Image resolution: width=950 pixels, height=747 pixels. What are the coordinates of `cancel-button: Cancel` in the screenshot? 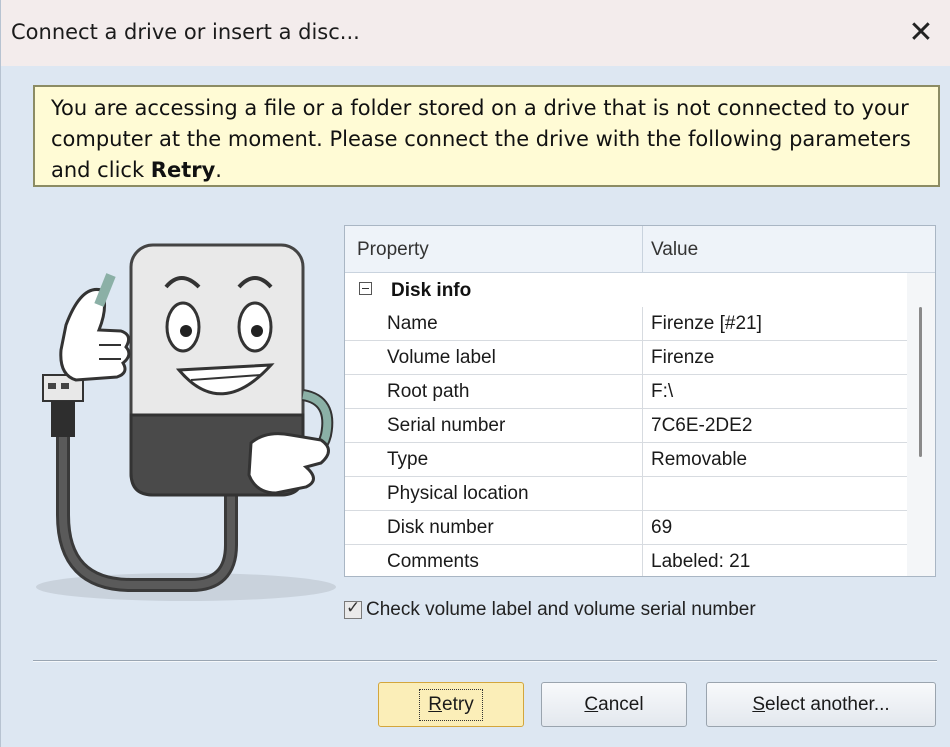 It's located at (614, 704).